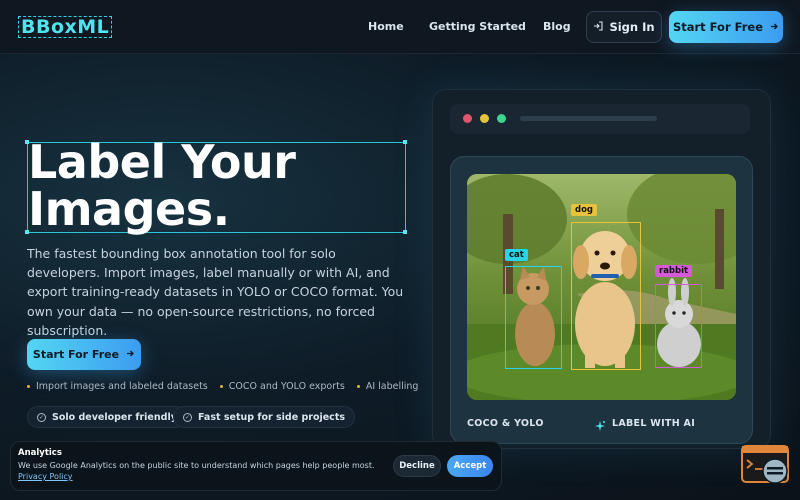 Image resolution: width=800 pixels, height=500 pixels. What do you see at coordinates (678, 326) in the screenshot?
I see `bbox-rabbit` at bounding box center [678, 326].